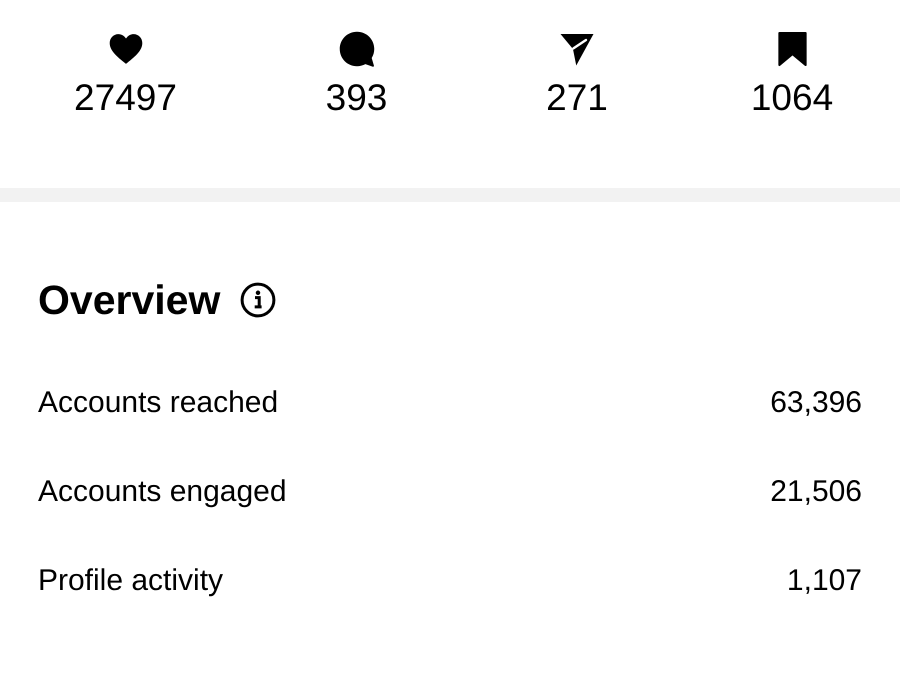 The image size is (900, 676). Describe the element at coordinates (792, 49) in the screenshot. I see `bookmark-icon` at that location.